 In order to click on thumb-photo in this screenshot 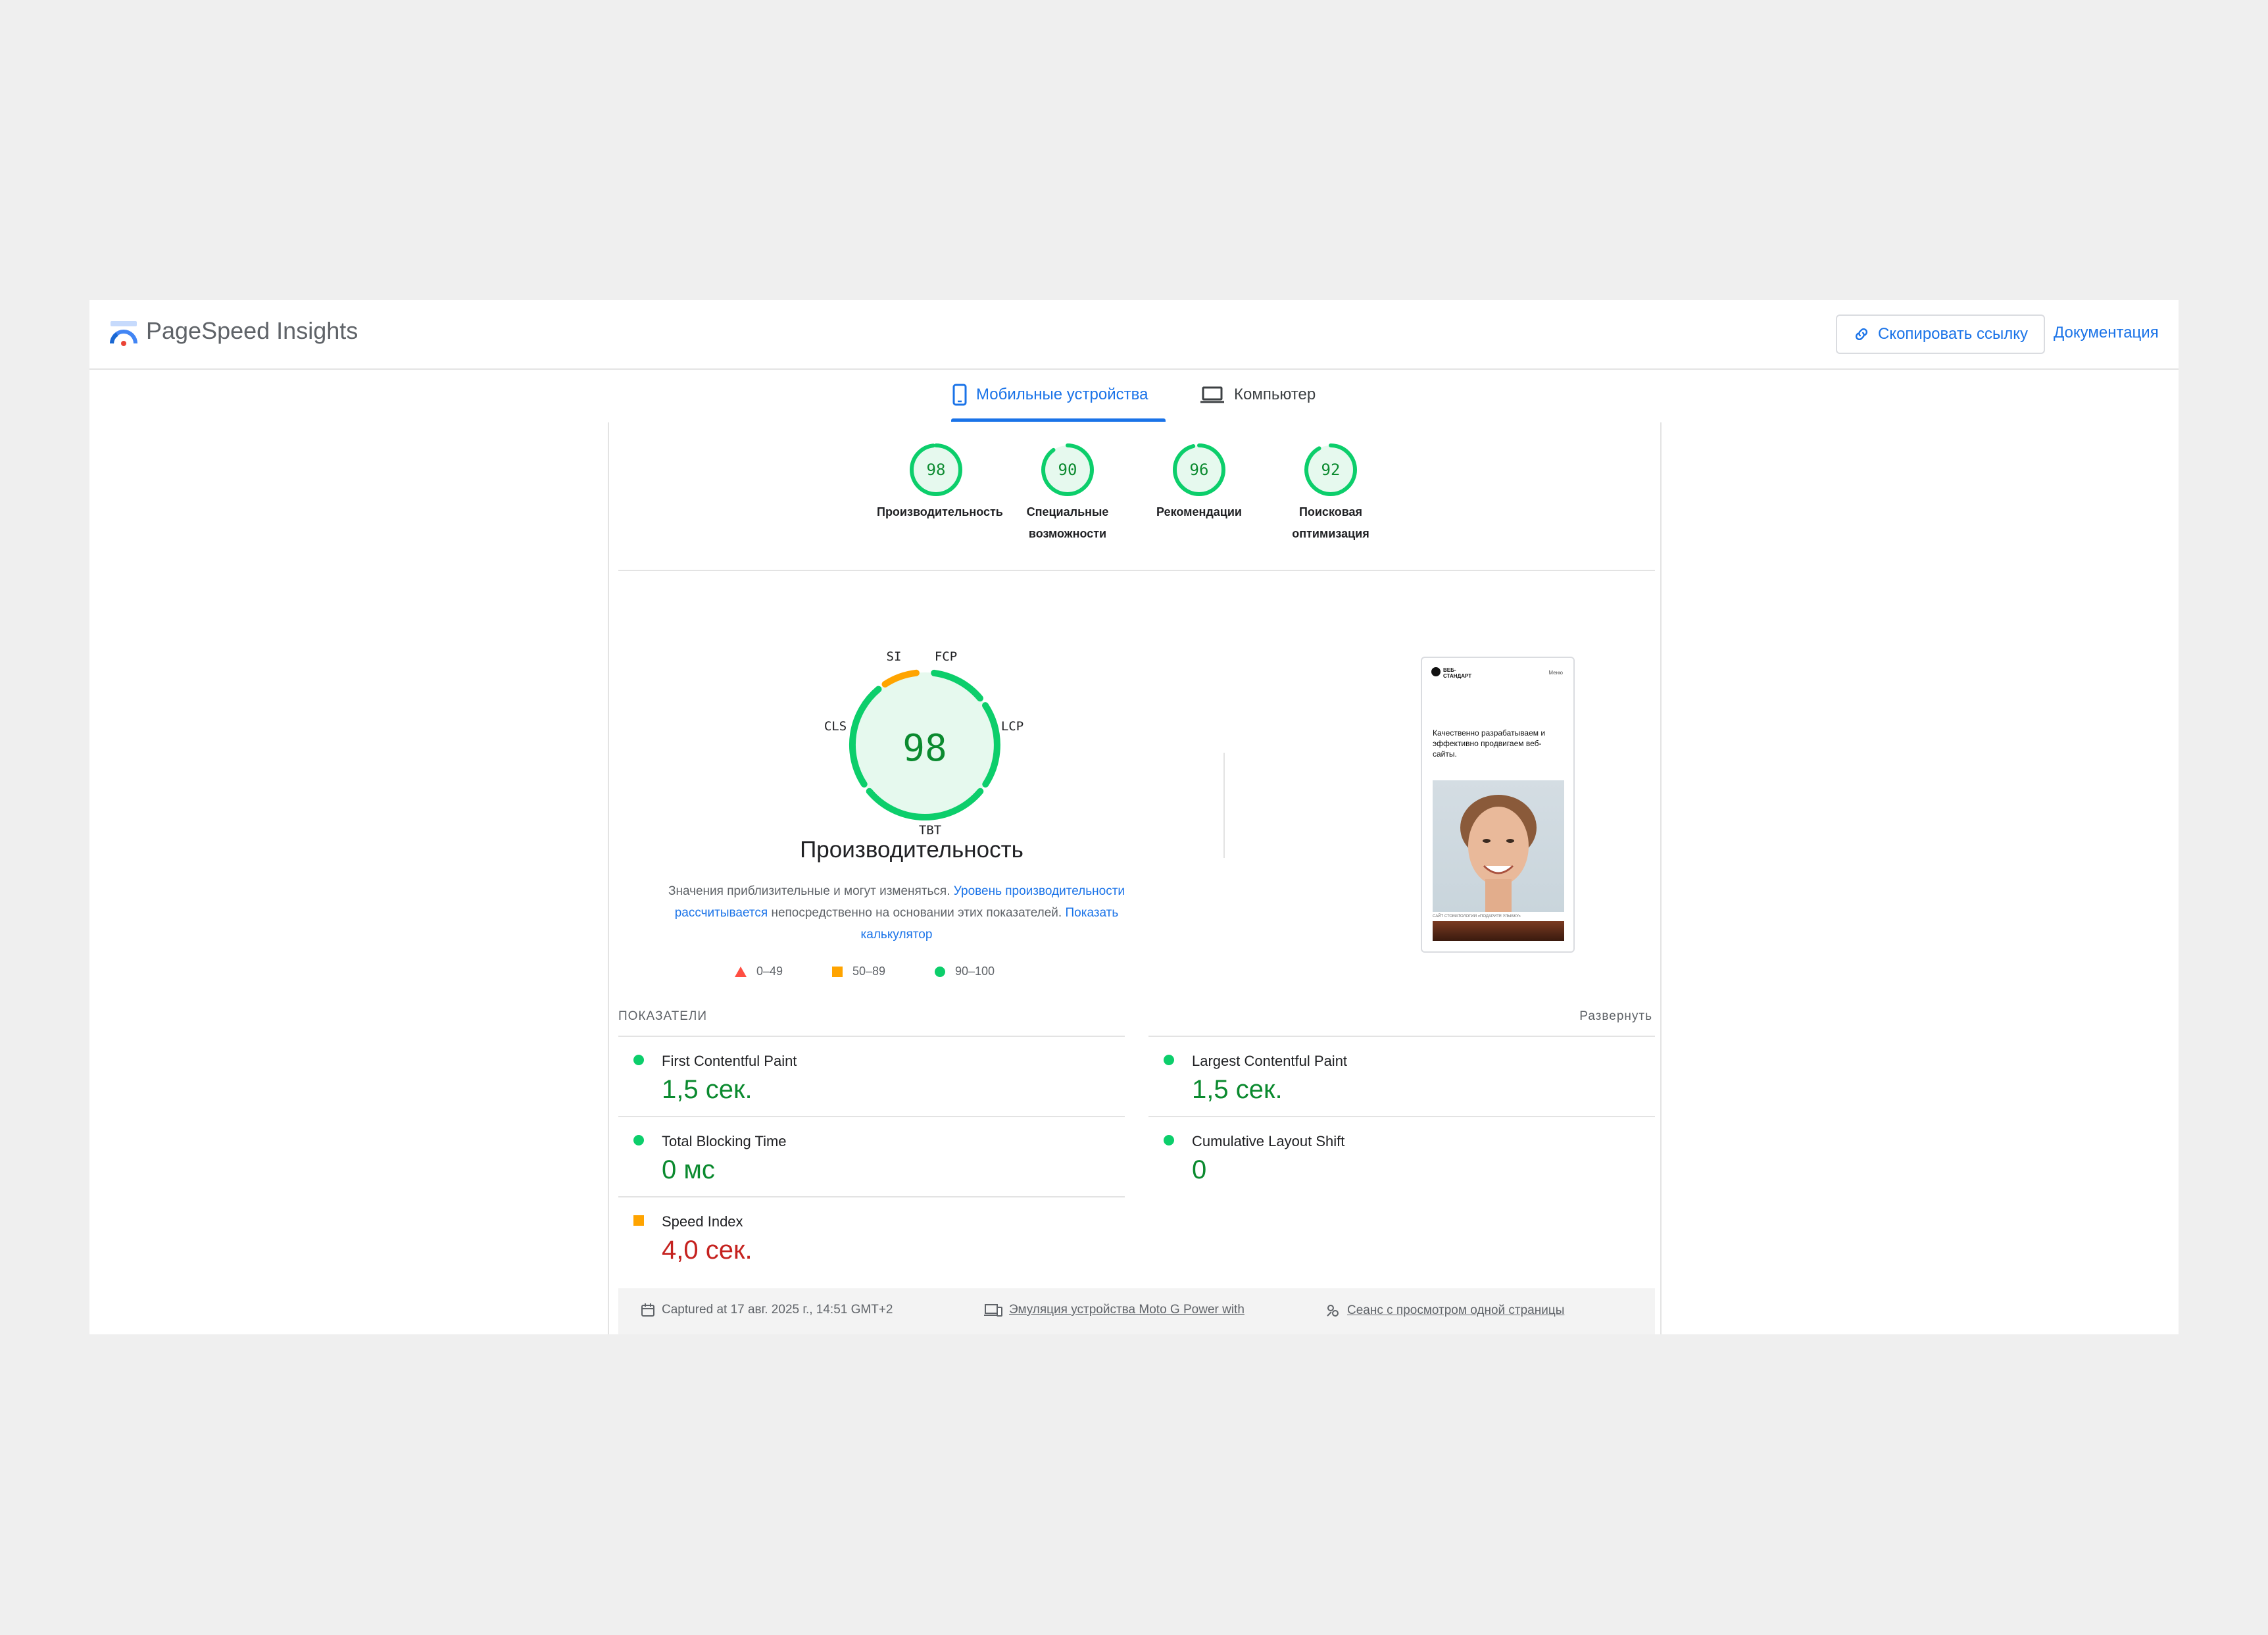, I will do `click(1499, 846)`.